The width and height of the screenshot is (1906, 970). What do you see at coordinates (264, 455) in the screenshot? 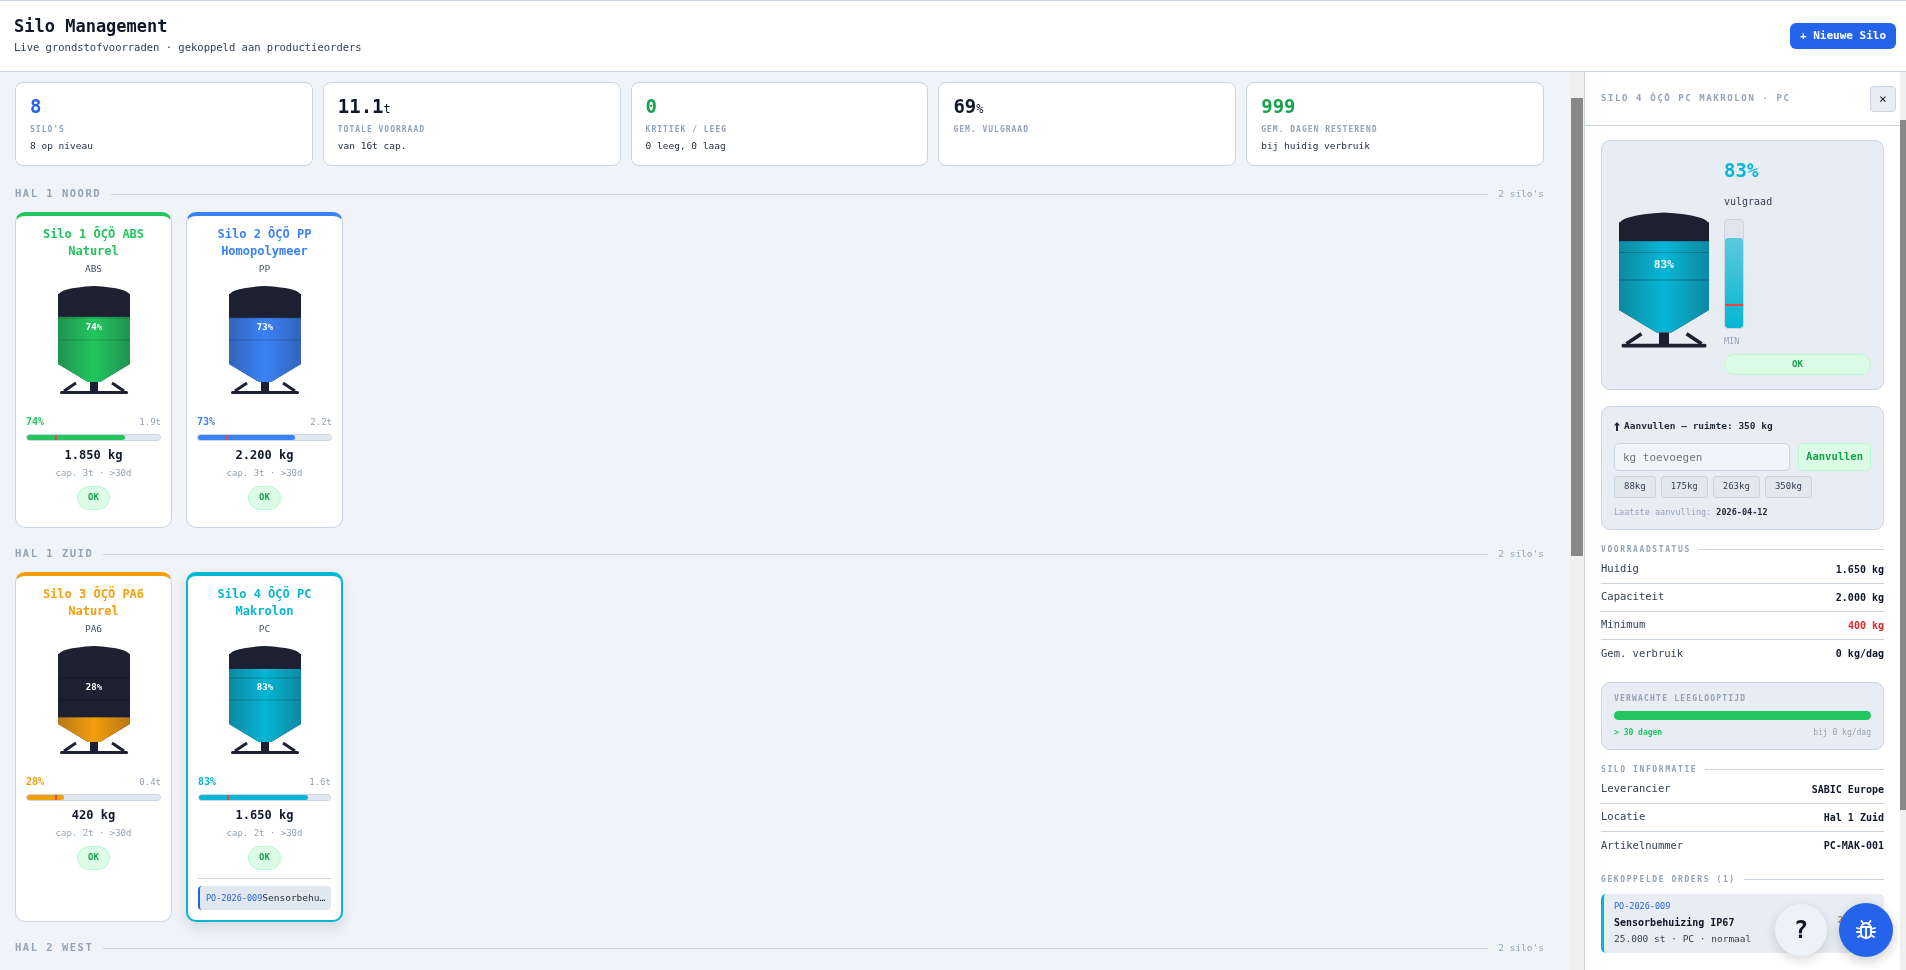
I see `stock-weight: 2.200 kg` at bounding box center [264, 455].